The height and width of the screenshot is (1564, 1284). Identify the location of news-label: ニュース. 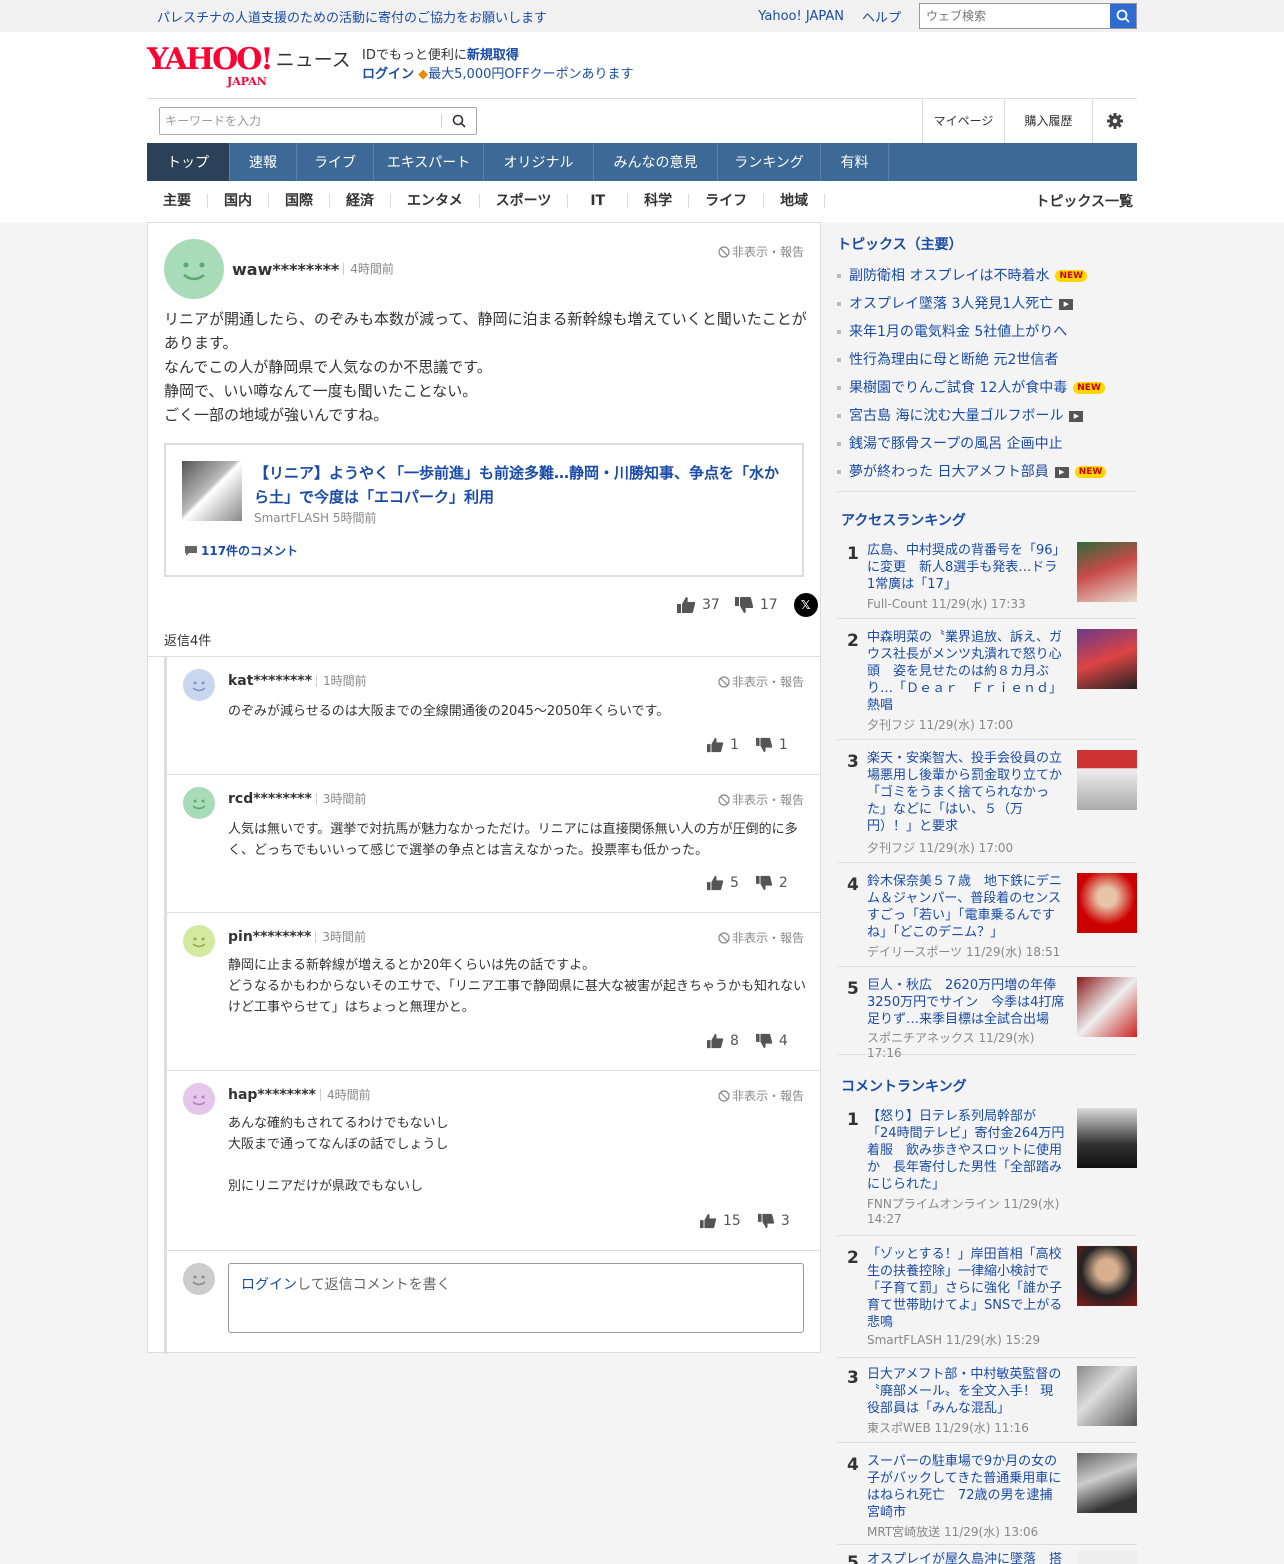
(313, 60).